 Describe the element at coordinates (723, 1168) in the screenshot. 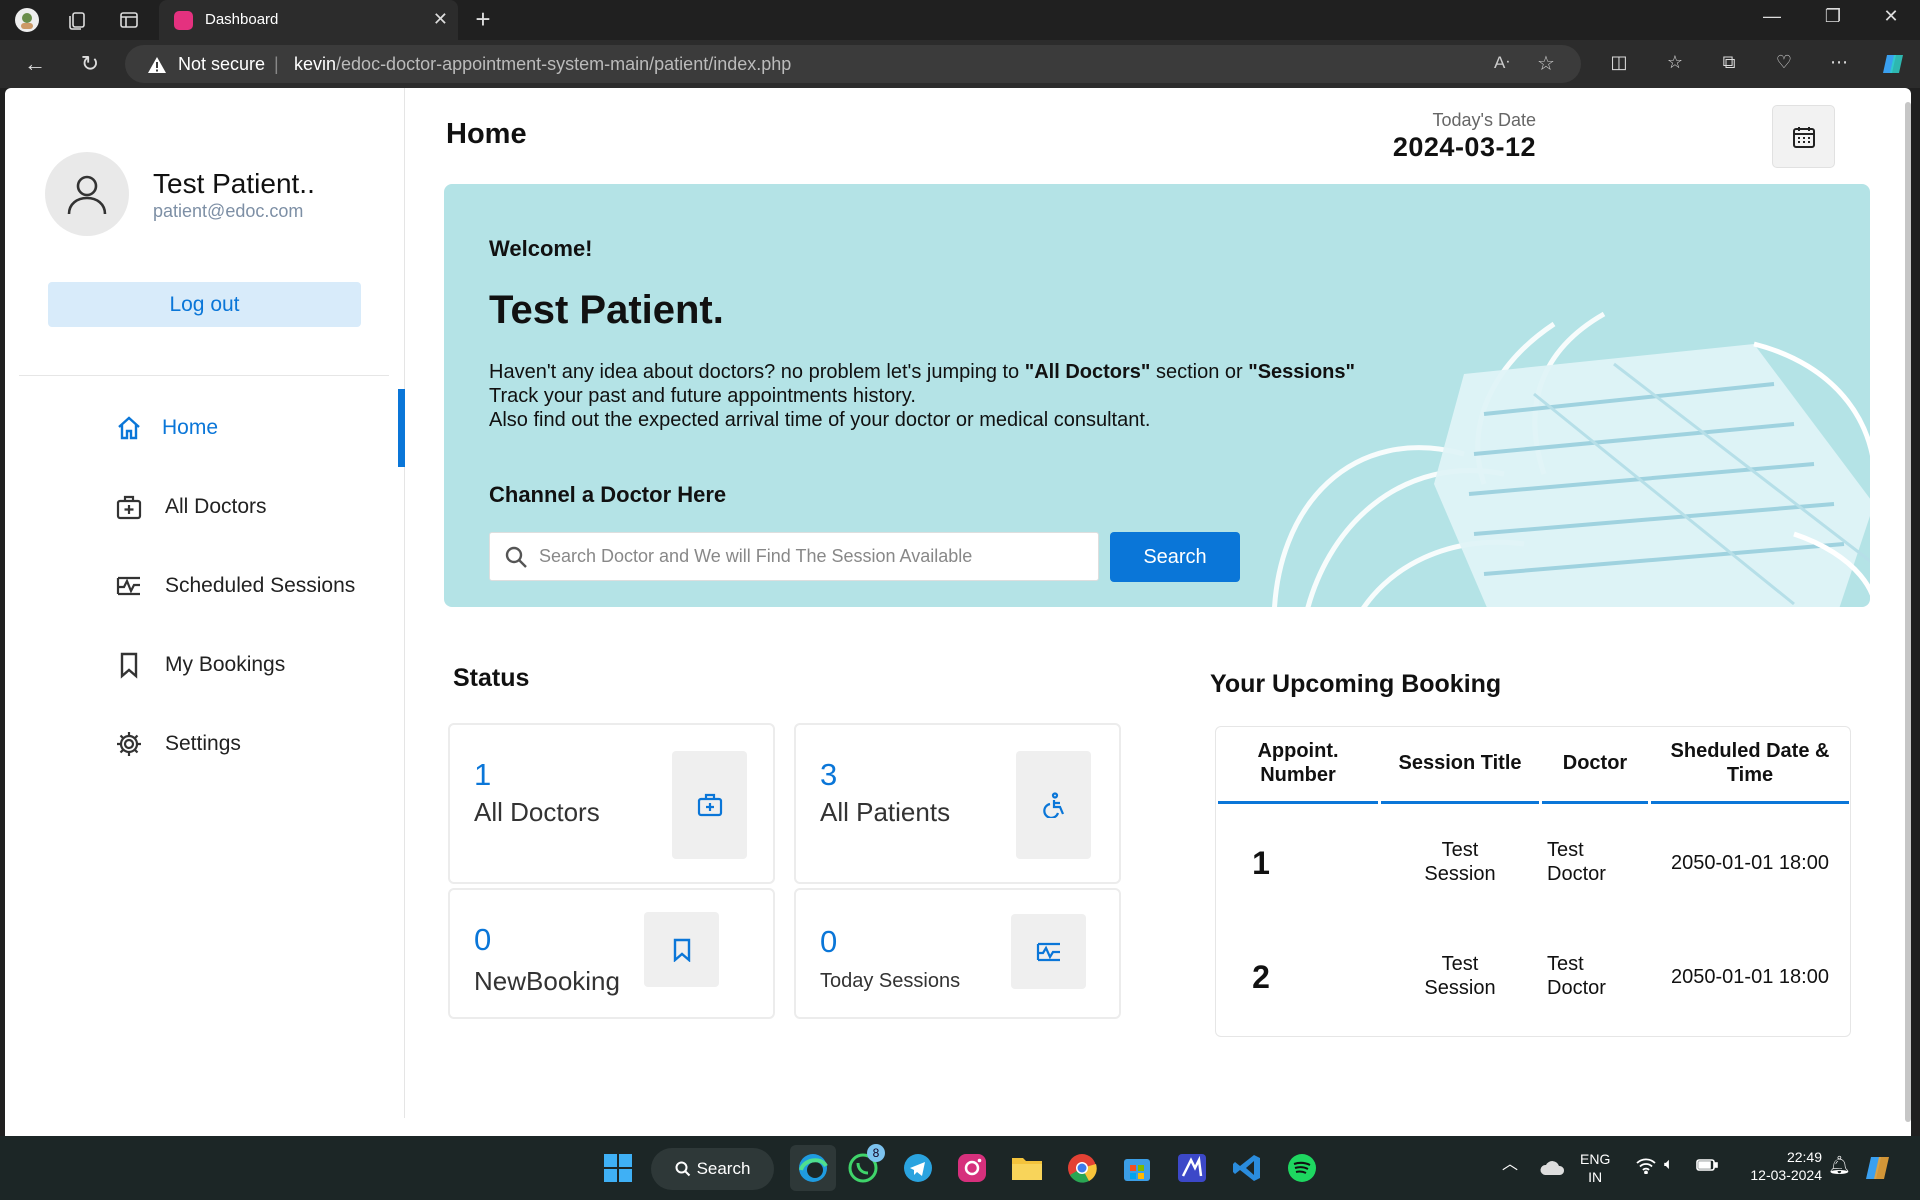

I see `taskbar-search-label: Search` at that location.